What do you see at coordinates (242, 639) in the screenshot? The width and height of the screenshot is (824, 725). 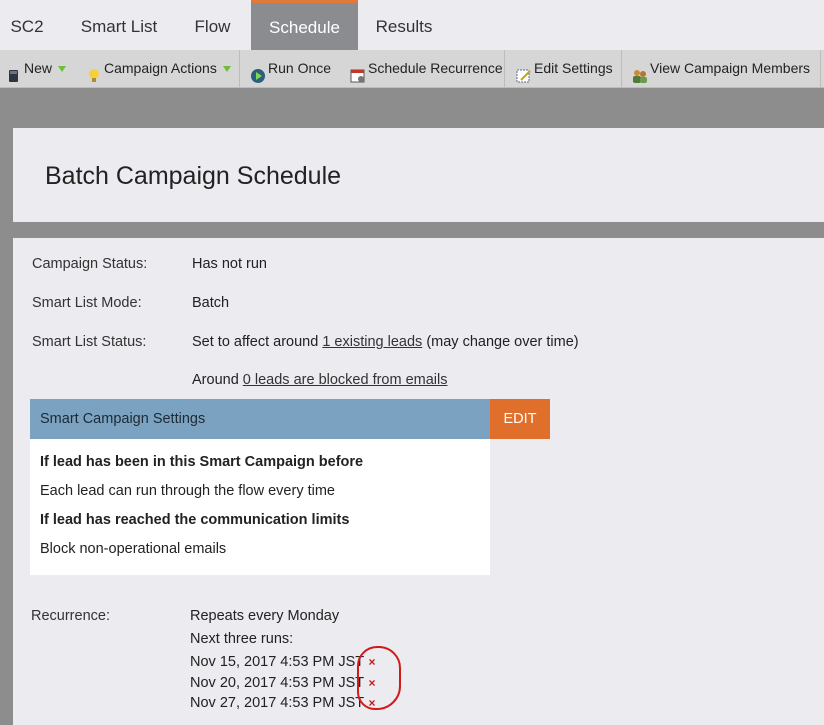 I see `next-runs-label: Next three runs:` at bounding box center [242, 639].